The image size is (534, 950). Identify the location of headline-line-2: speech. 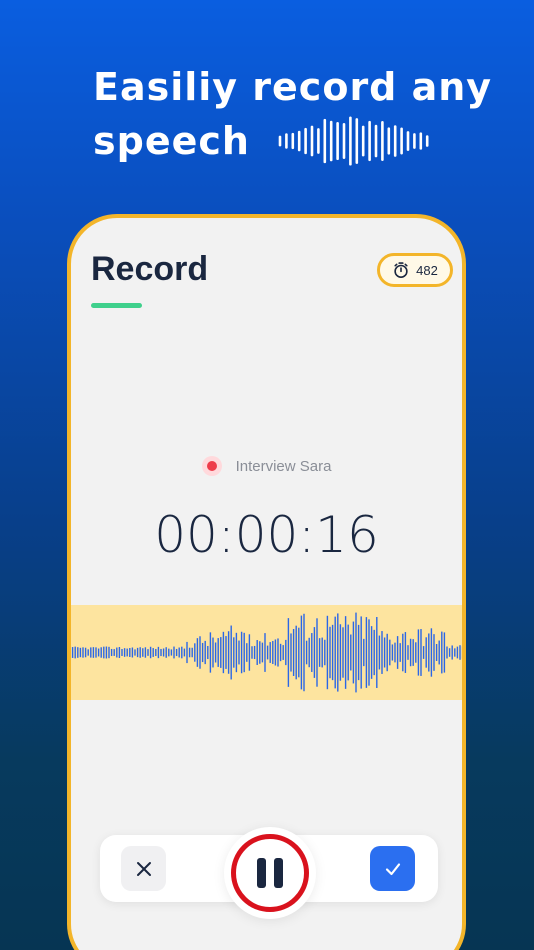
(171, 140).